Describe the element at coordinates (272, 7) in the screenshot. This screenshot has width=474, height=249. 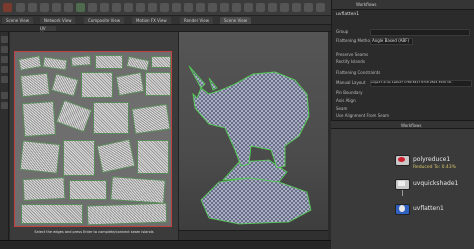
I see `collisions-icon` at that location.